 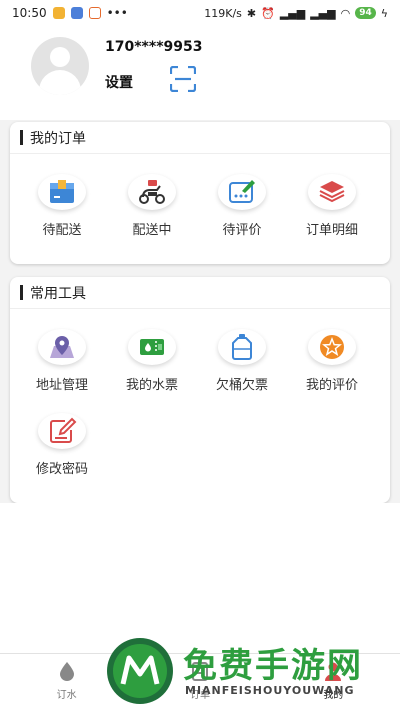 I want to click on map-pin-icon, so click(x=62, y=347).